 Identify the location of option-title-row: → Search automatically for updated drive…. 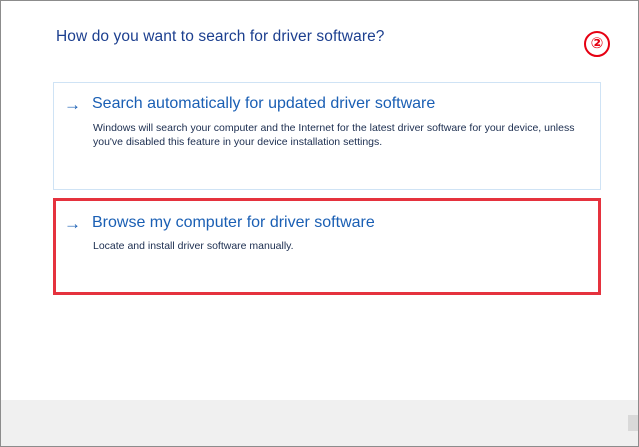
(249, 104).